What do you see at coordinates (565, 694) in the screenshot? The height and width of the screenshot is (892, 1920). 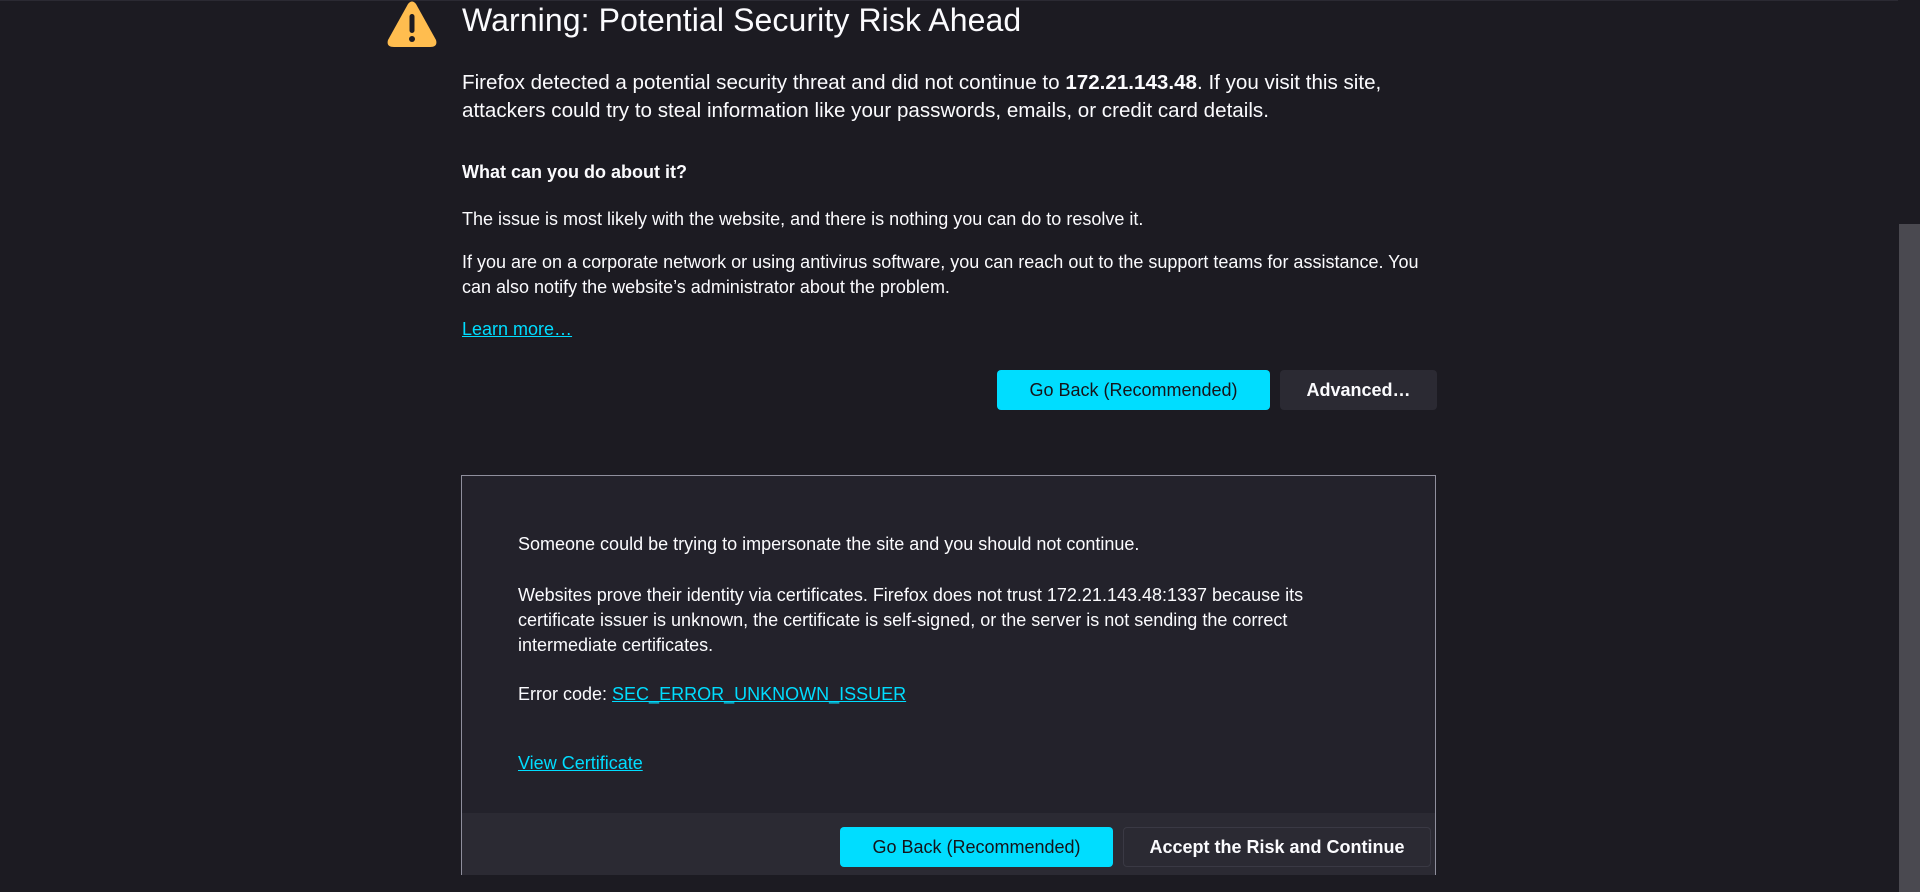 I see `error-code-label: Error code:` at bounding box center [565, 694].